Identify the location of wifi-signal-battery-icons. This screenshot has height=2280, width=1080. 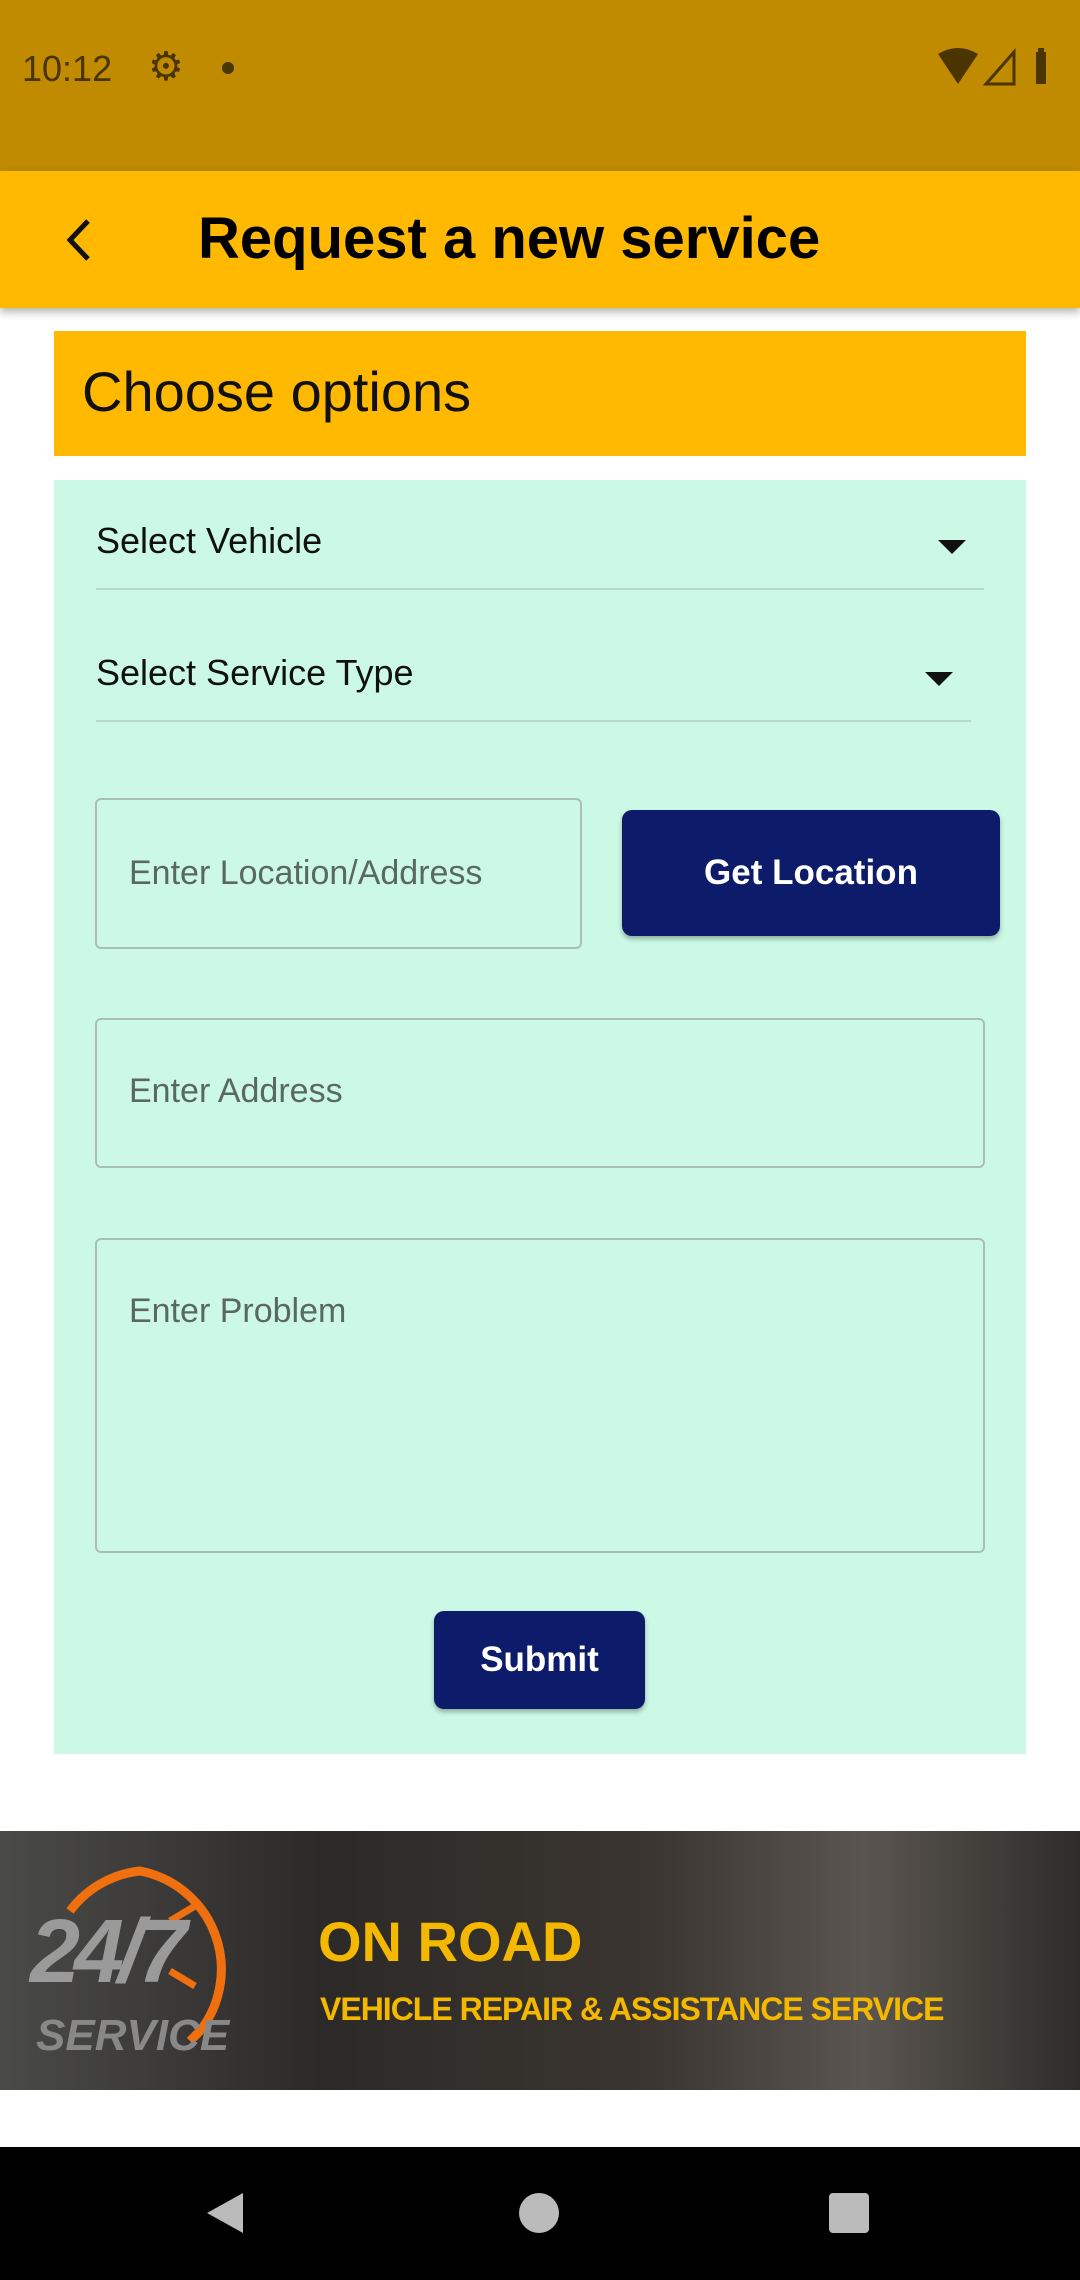
(992, 67).